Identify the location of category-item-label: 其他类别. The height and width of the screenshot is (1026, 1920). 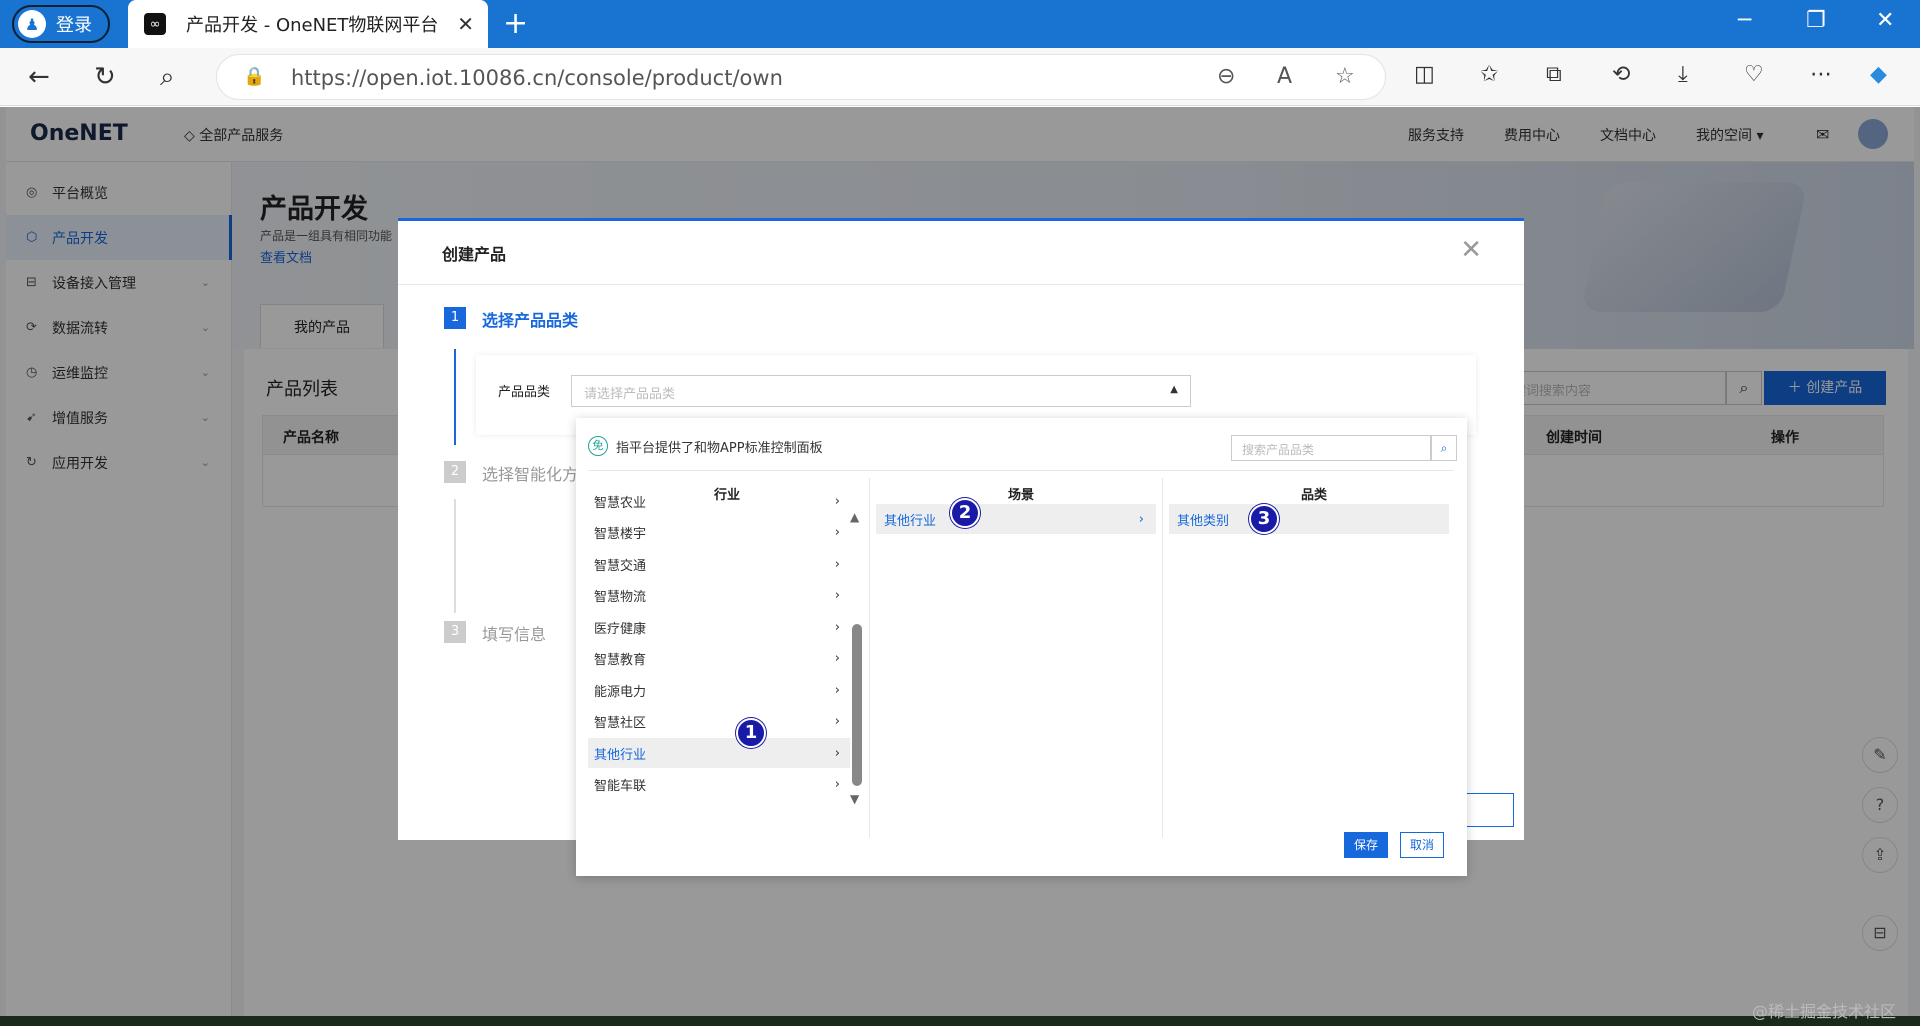
(1203, 521).